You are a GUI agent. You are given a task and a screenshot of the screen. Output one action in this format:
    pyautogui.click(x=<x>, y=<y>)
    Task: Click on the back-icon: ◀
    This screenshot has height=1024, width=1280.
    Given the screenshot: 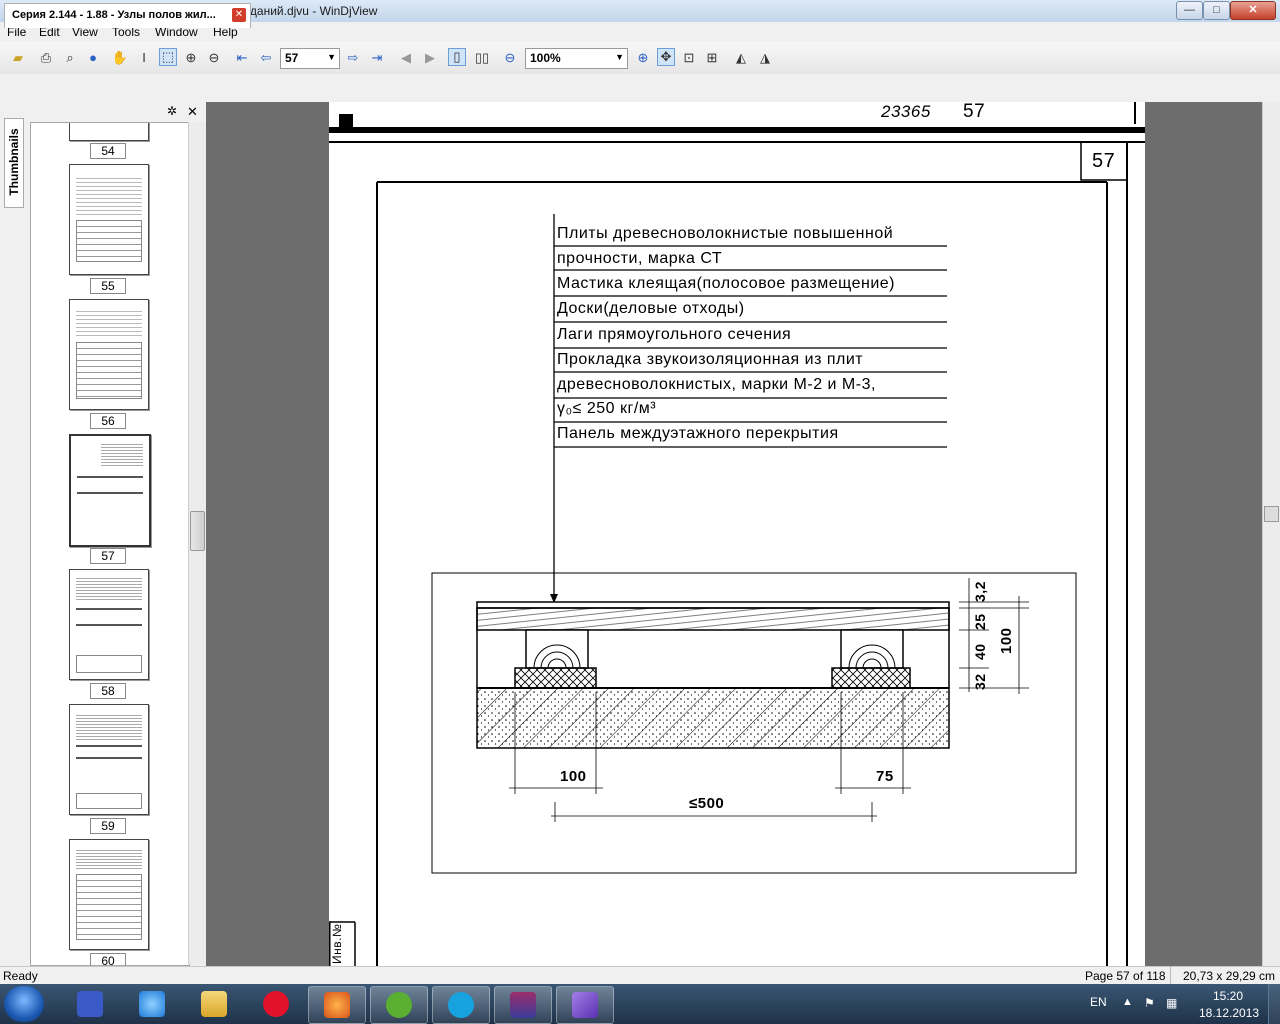 What is the action you would take?
    pyautogui.click(x=406, y=58)
    